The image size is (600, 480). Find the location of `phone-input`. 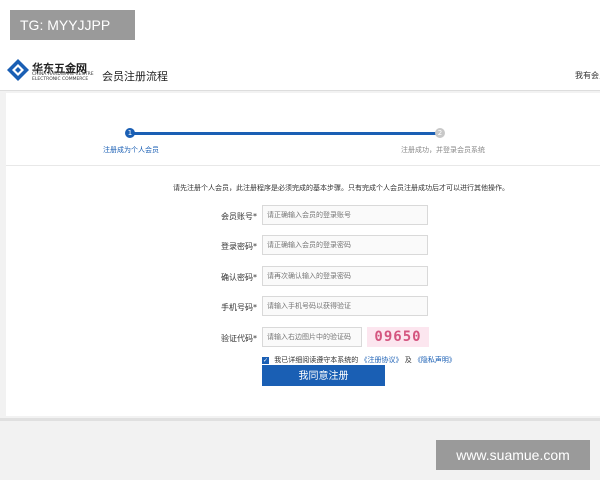

phone-input is located at coordinates (345, 306).